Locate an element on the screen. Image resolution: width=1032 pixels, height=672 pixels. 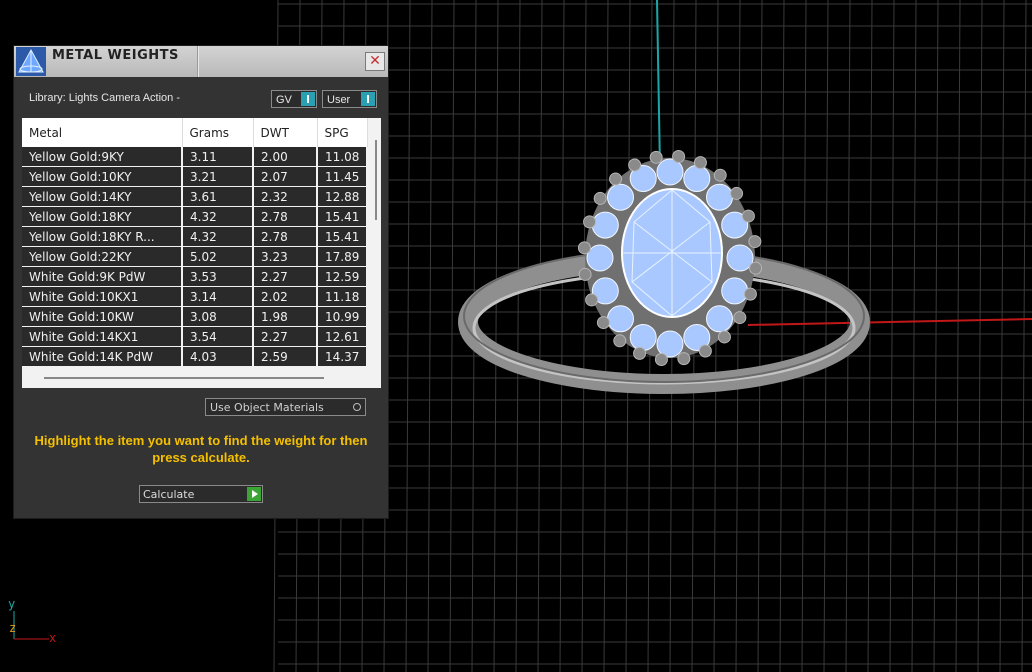
vertical-scroll-thumb is located at coordinates (376, 180).